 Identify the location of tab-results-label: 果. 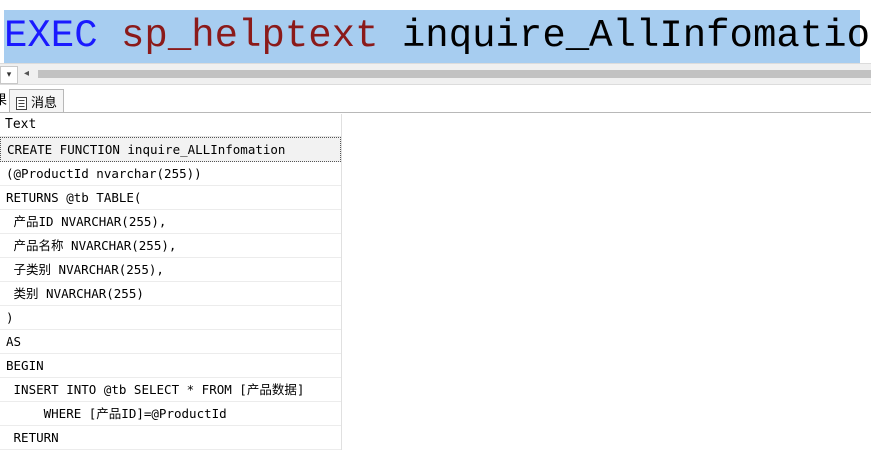
(4, 100).